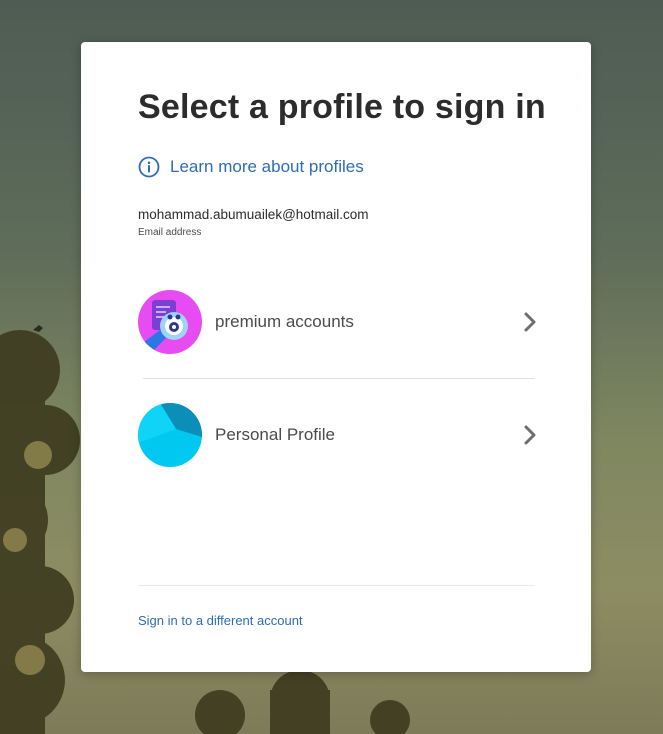 The image size is (663, 734). Describe the element at coordinates (336, 585) in the screenshot. I see `footer-divider` at that location.